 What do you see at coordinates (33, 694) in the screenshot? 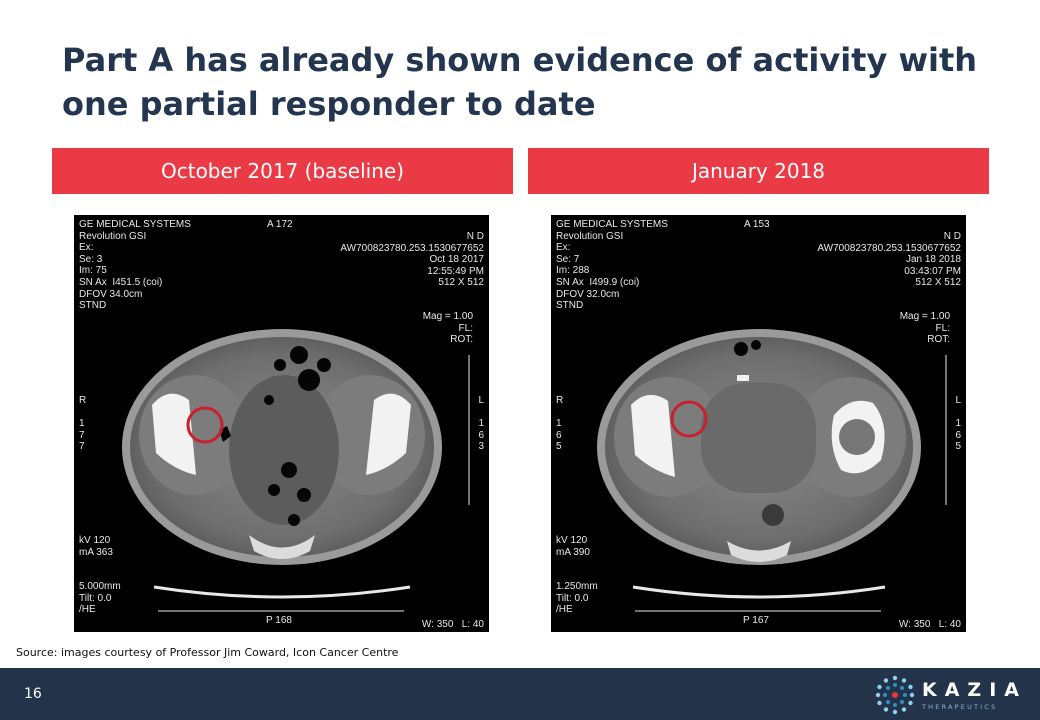
I see `page-number: 16` at bounding box center [33, 694].